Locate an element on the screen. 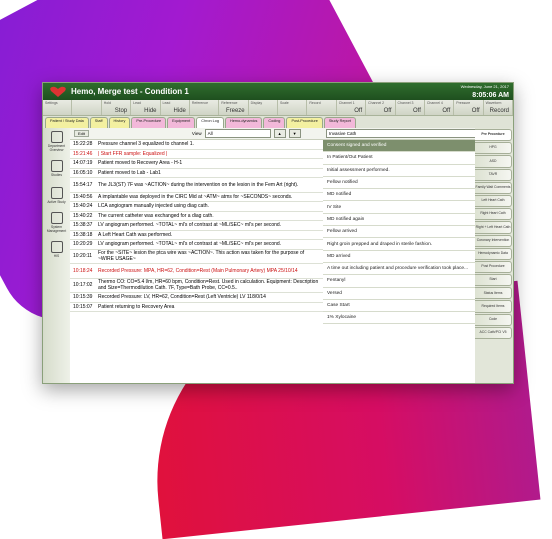  toolbar-button: Channel 4 Off is located at coordinates (440, 107).